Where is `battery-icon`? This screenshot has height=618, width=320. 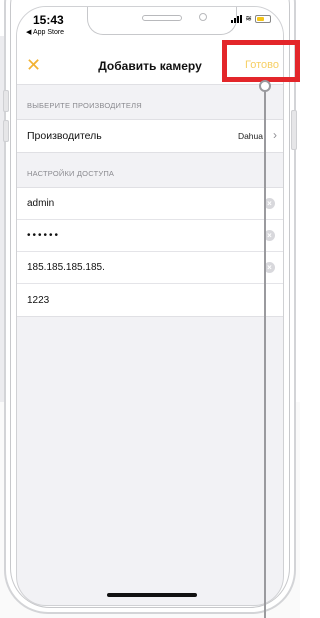
battery-icon is located at coordinates (263, 19).